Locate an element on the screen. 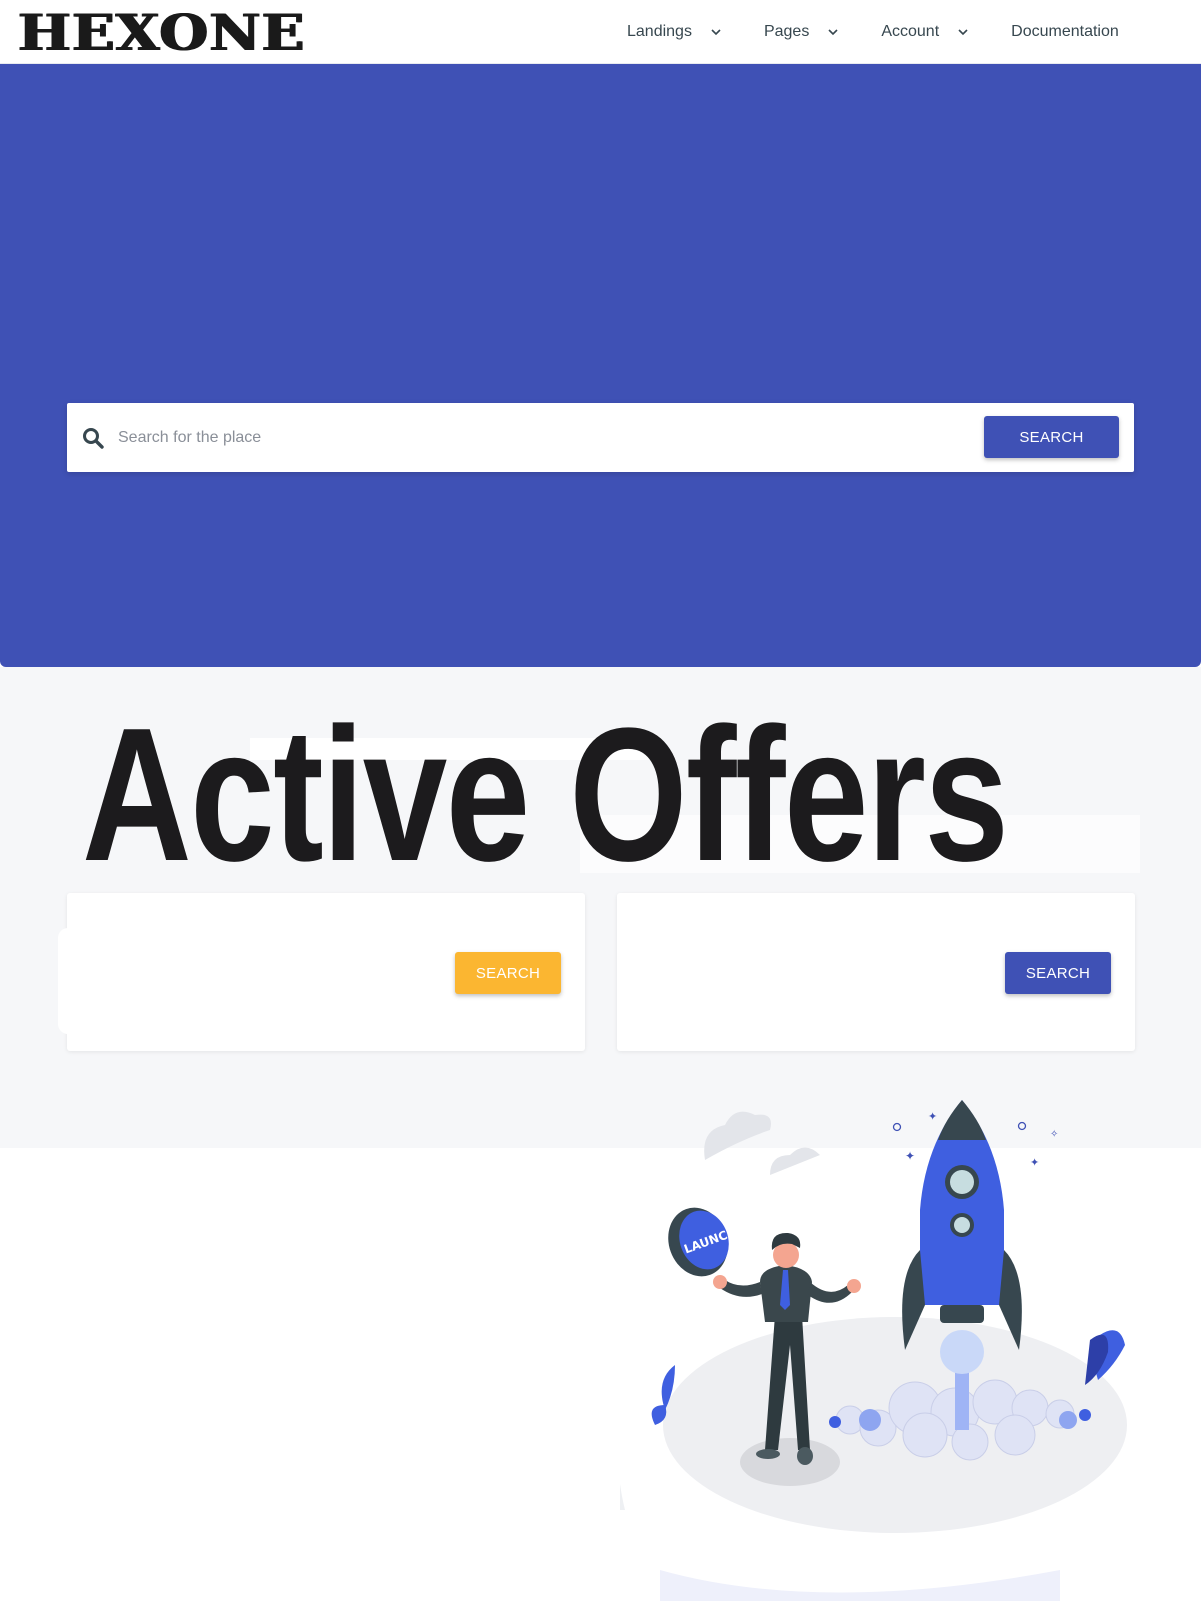  search-input is located at coordinates (538, 438).